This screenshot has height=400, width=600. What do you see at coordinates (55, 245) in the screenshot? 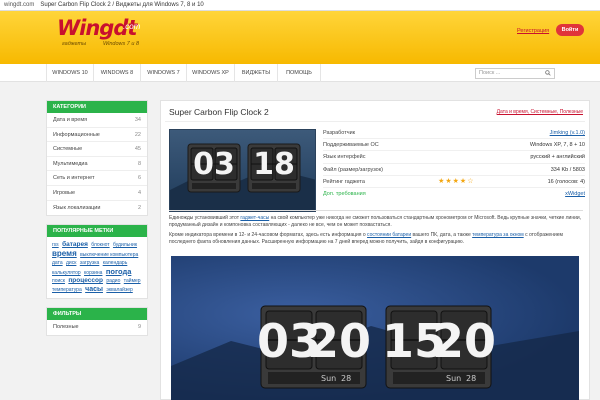
I see `tag-link: rss` at bounding box center [55, 245].